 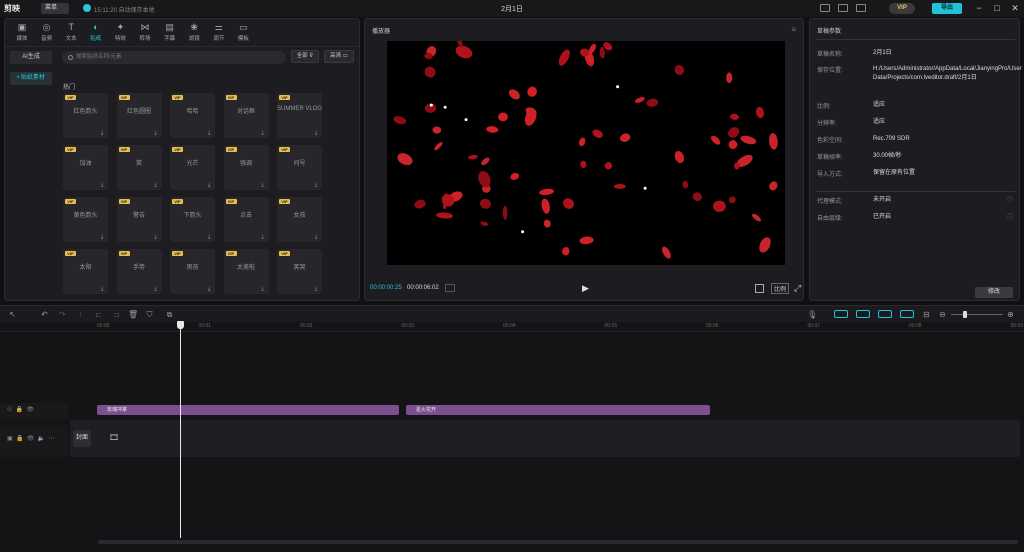 I want to click on sticker-item: VIP 对话框 ⤓, so click(x=246, y=115).